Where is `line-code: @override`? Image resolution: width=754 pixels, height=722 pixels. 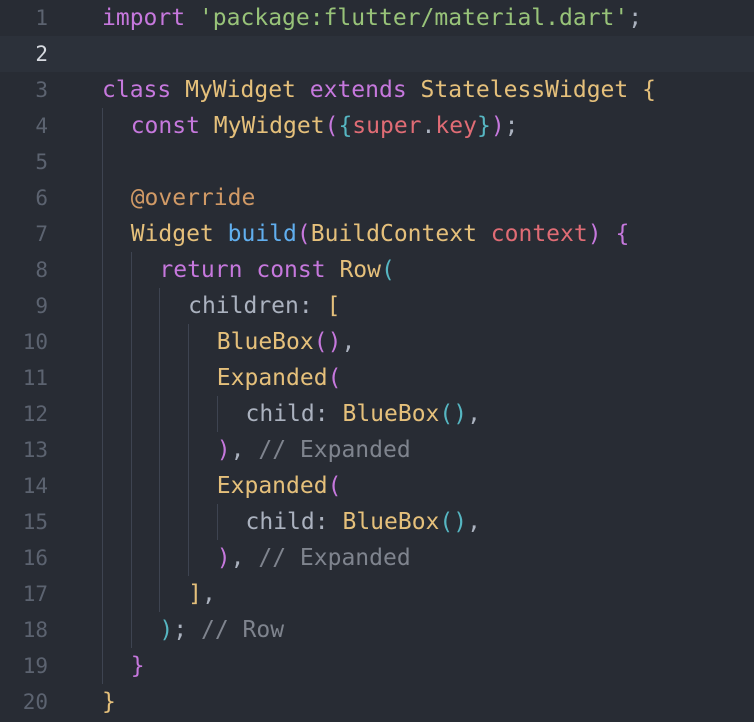 line-code: @override is located at coordinates (193, 198).